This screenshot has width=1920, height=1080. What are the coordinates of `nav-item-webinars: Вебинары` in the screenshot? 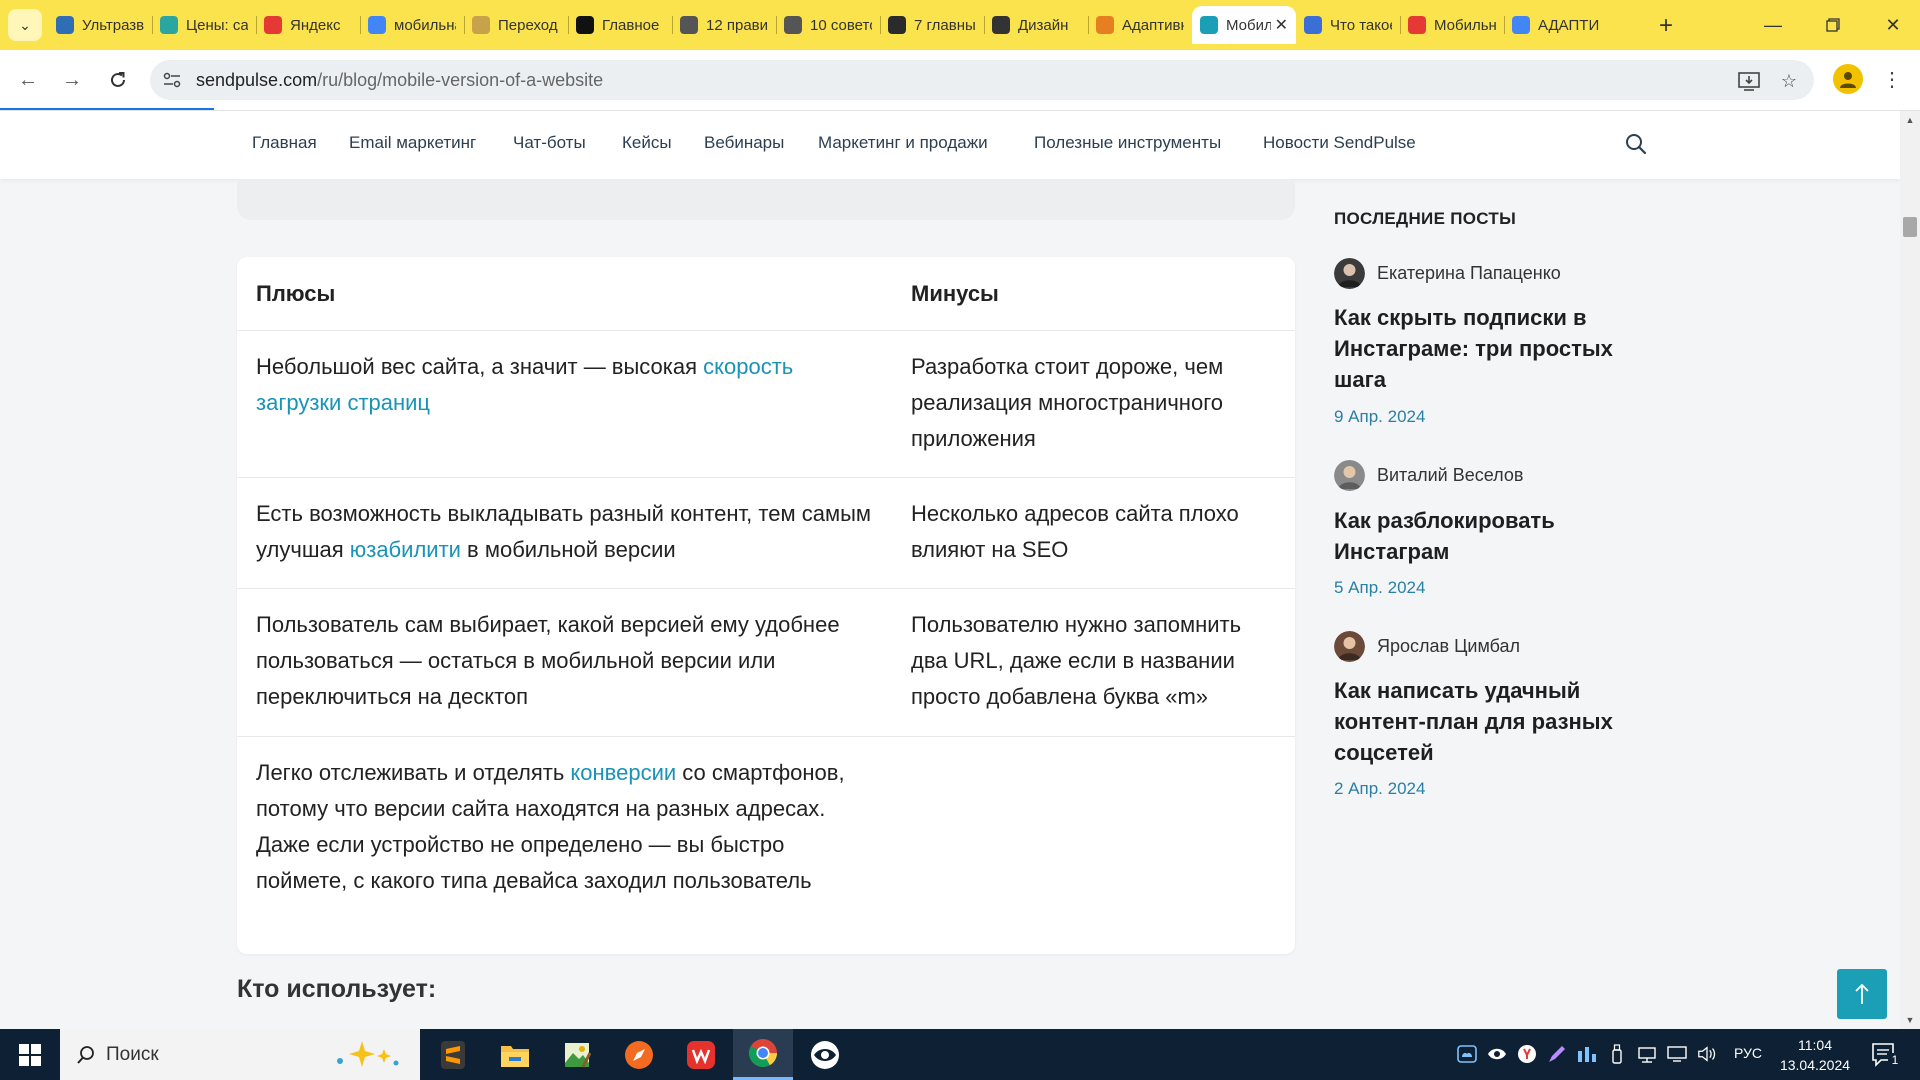 It's located at (744, 143).